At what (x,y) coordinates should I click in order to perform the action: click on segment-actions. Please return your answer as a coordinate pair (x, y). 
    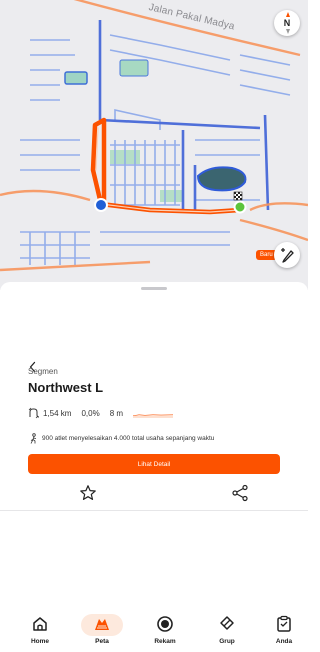
    Looking at the image, I should click on (154, 493).